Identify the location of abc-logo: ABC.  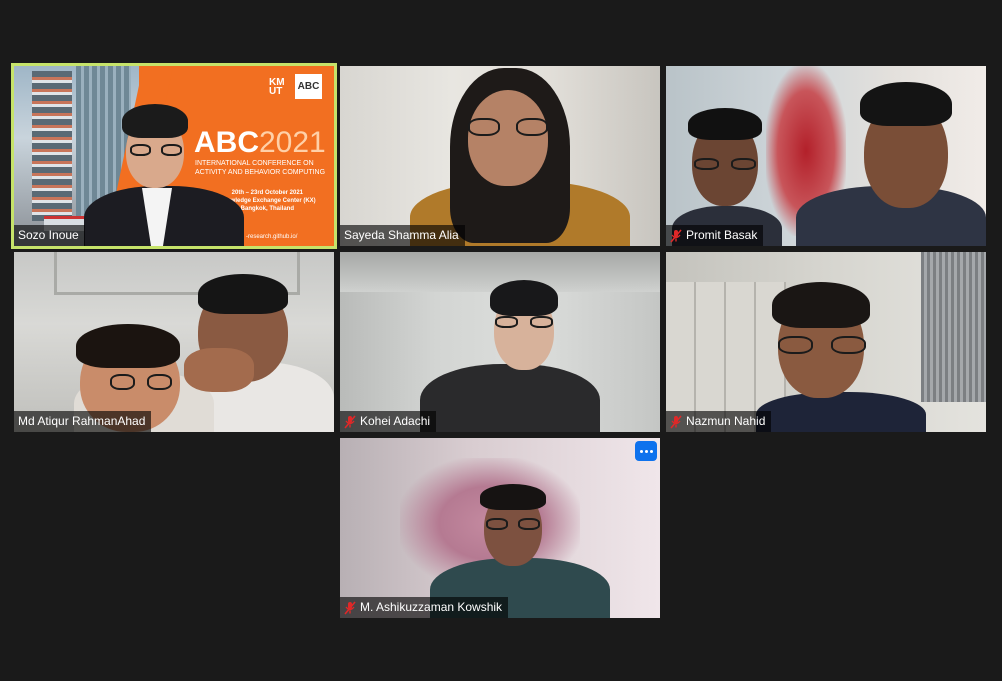
(308, 86).